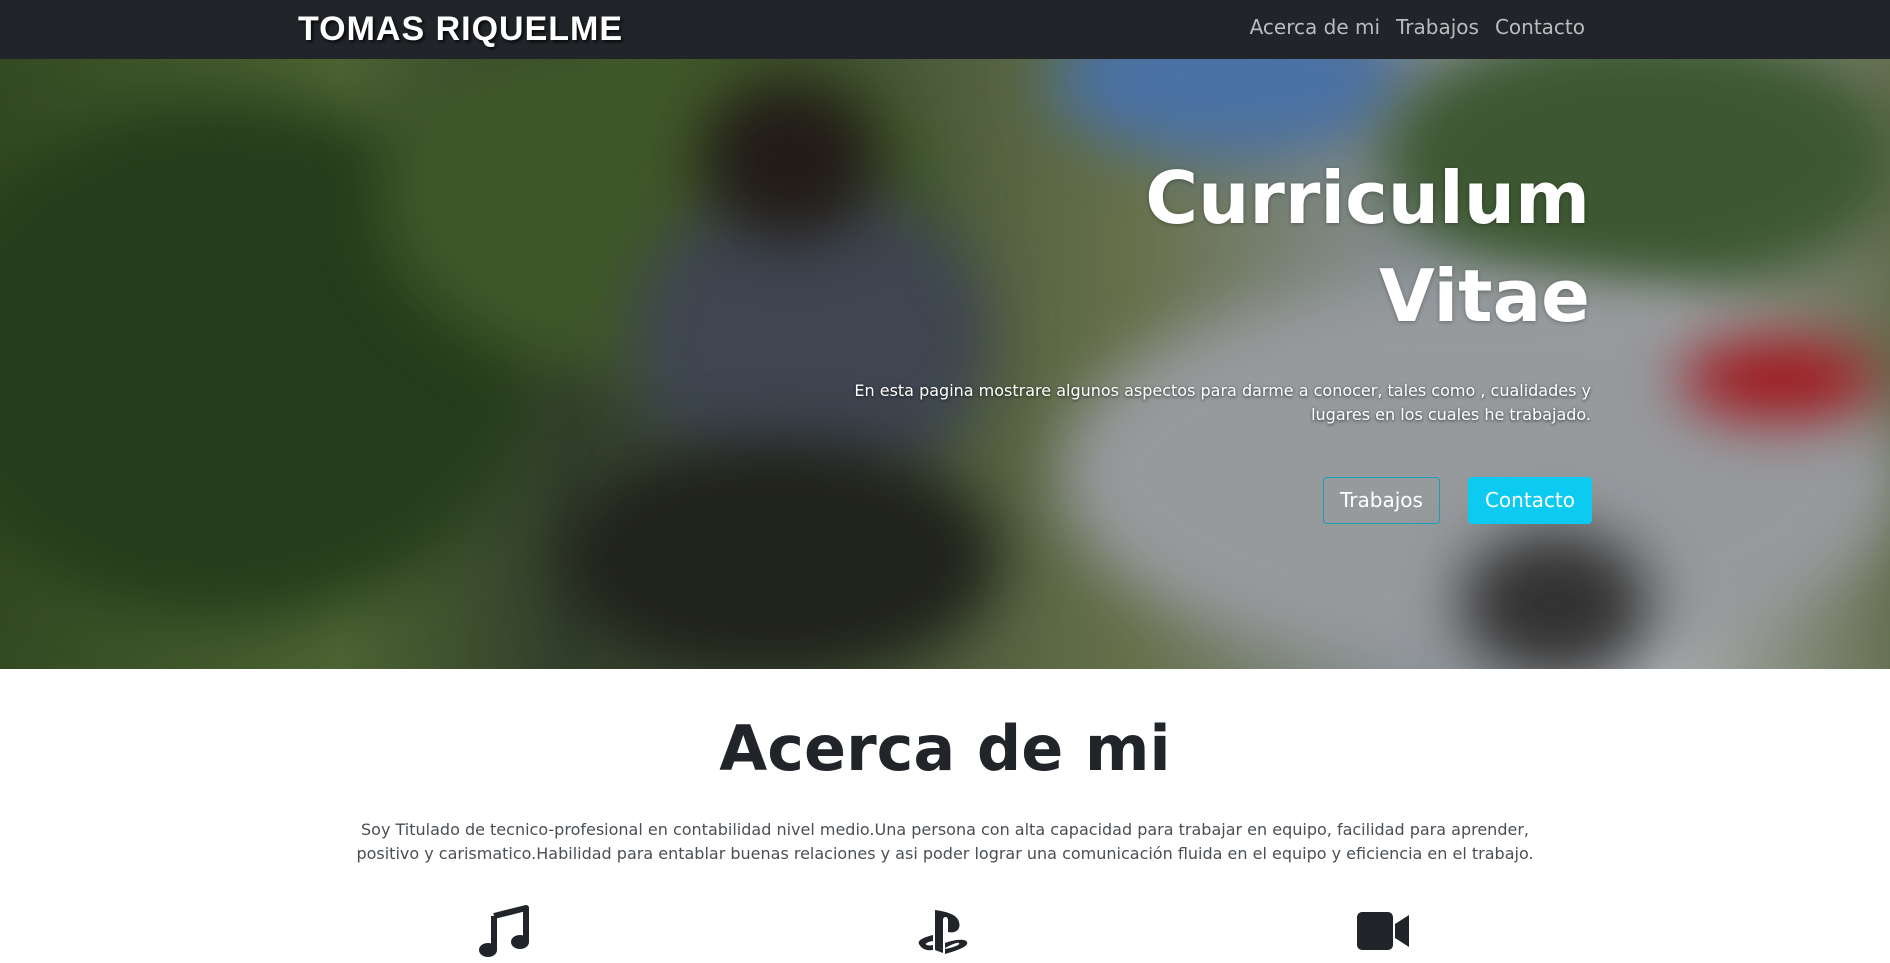 Image resolution: width=1890 pixels, height=963 pixels. I want to click on features-row, so click(945, 933).